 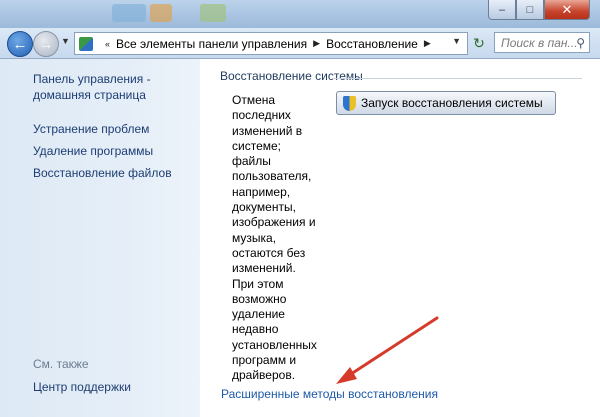 What do you see at coordinates (20, 44) in the screenshot?
I see `back-arrow-icon: ←` at bounding box center [20, 44].